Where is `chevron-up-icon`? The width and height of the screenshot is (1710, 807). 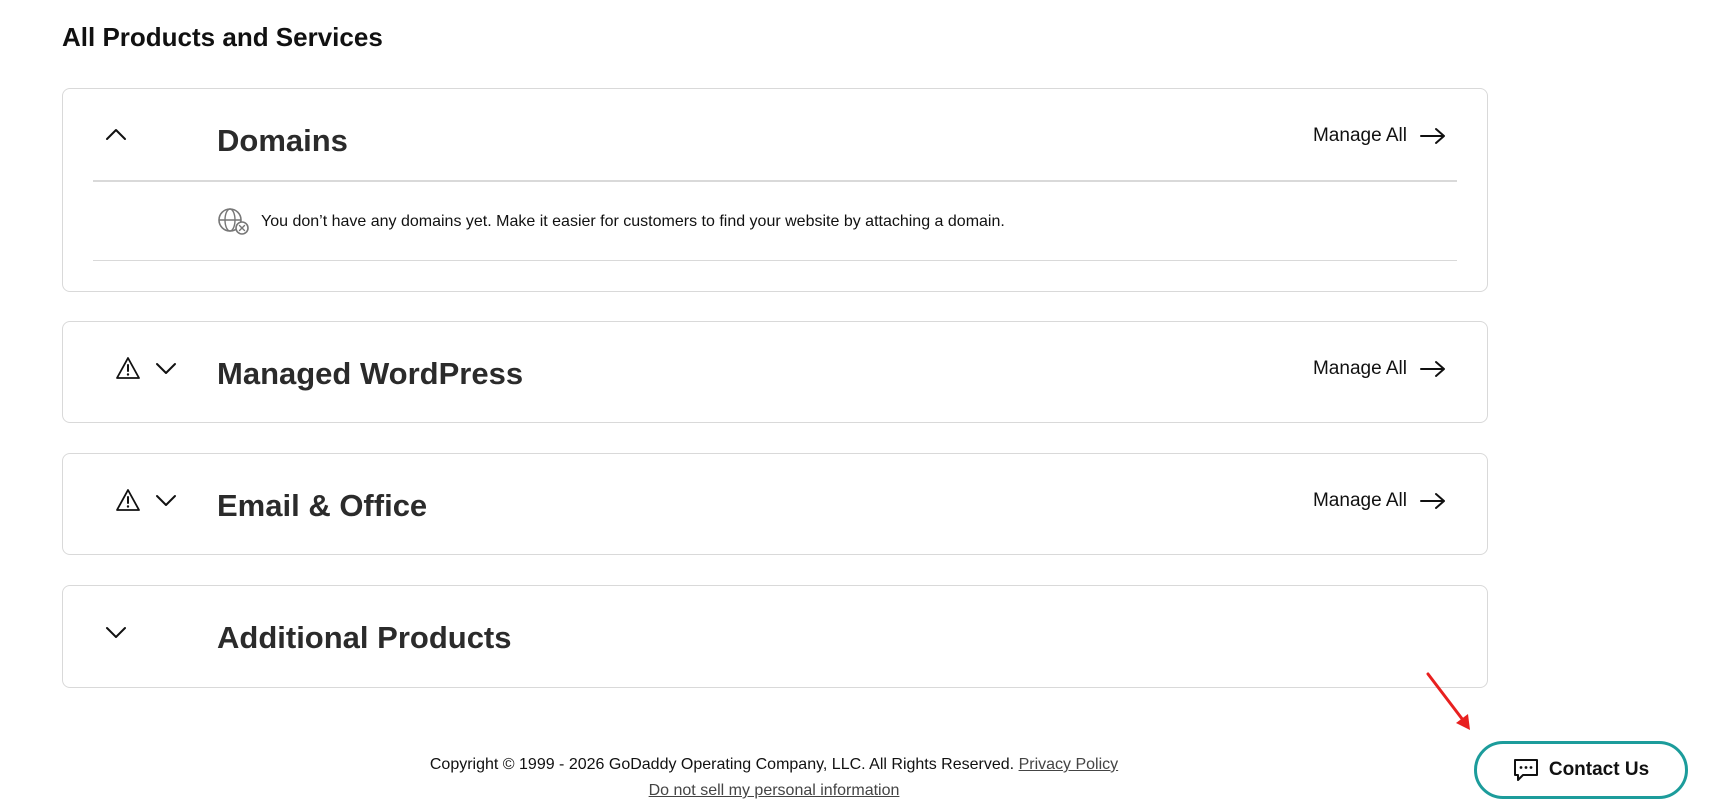 chevron-up-icon is located at coordinates (116, 134).